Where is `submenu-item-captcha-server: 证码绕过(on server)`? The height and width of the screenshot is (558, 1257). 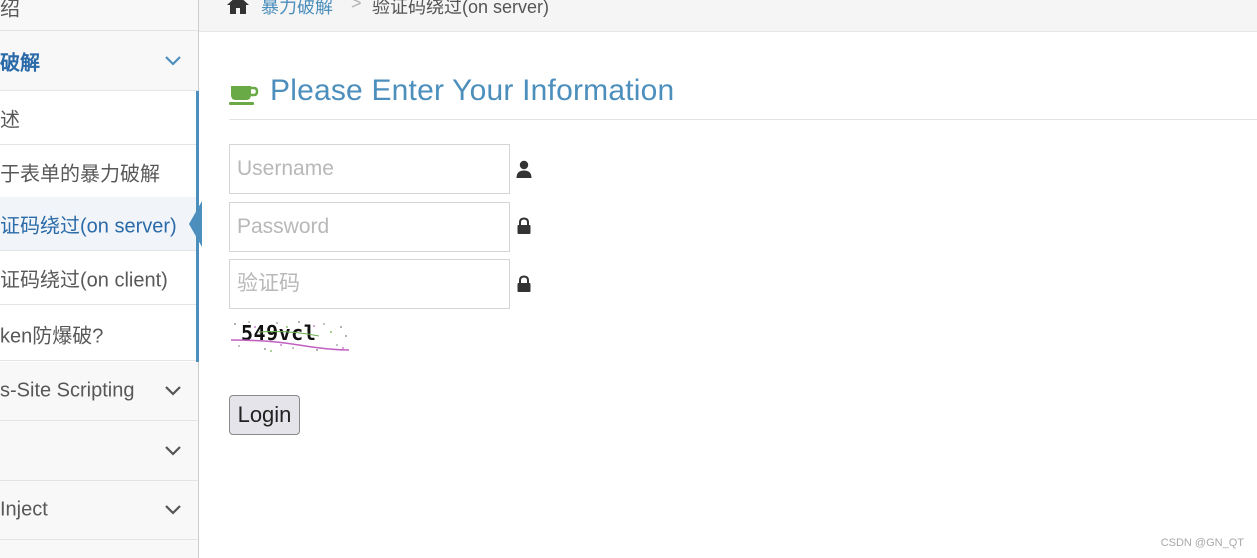
submenu-item-captcha-server: 证码绕过(on server) is located at coordinates (98, 224).